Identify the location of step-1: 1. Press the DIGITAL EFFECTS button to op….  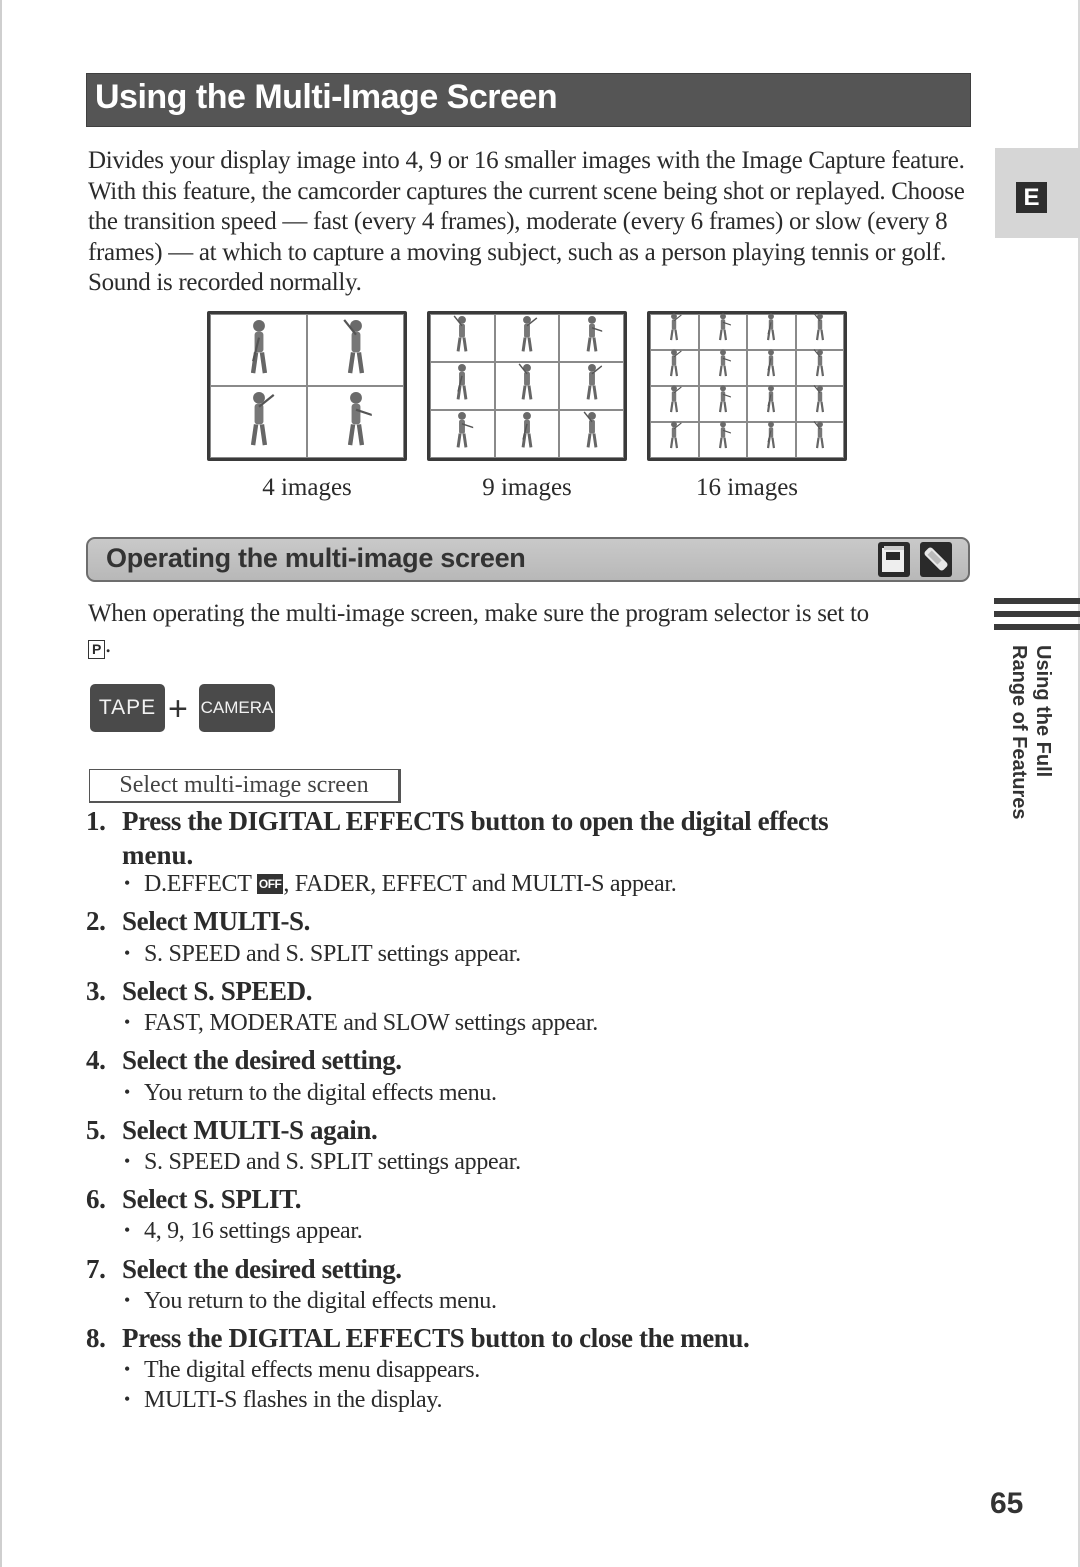
(457, 821).